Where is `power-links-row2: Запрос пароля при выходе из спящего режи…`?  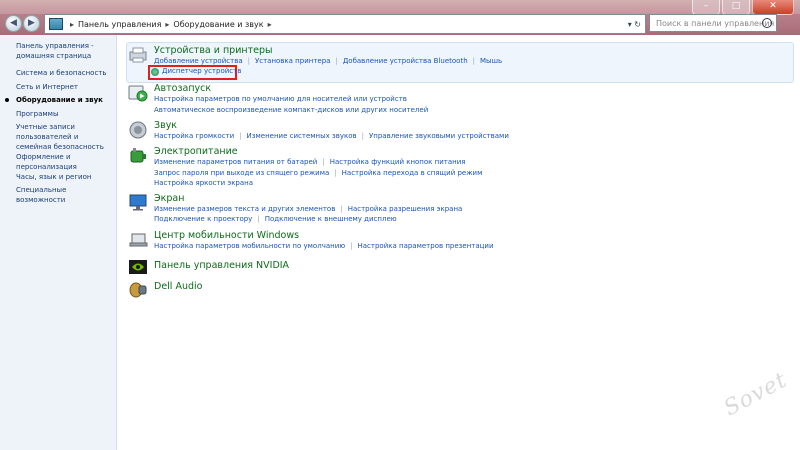 power-links-row2: Запрос пароля при выходе из спящего режи… is located at coordinates (318, 173).